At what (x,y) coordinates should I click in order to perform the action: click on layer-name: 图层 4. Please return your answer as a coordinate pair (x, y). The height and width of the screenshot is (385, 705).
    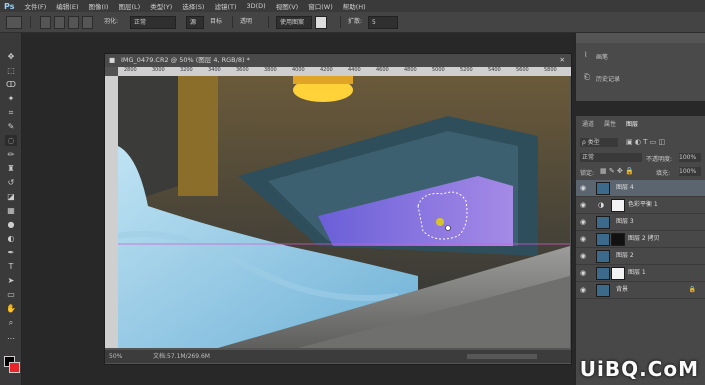
    Looking at the image, I should click on (625, 188).